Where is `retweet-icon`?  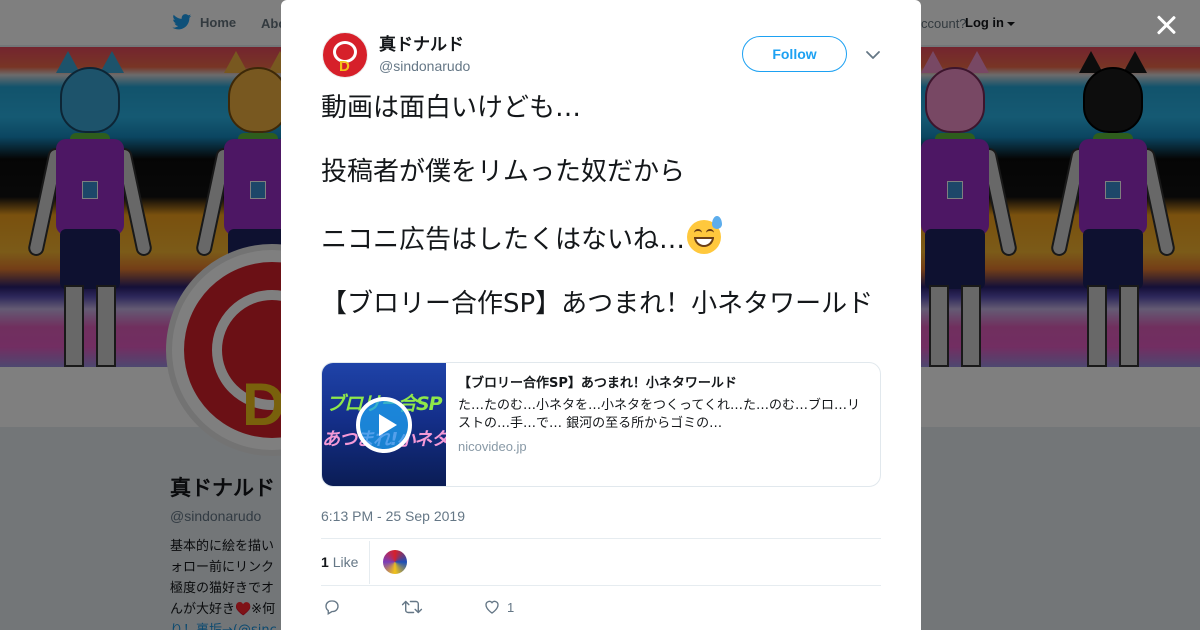 retweet-icon is located at coordinates (412, 607).